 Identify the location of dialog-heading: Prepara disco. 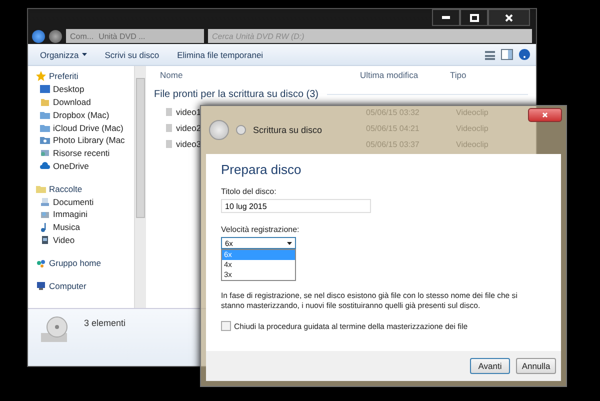
(261, 169).